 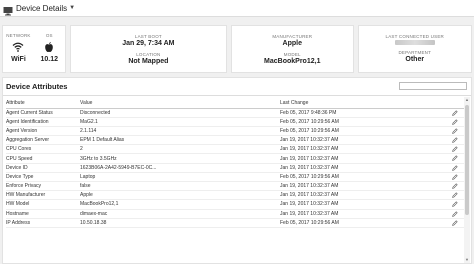 I want to click on network-summary: NETWORK WiFi, so click(x=18, y=49).